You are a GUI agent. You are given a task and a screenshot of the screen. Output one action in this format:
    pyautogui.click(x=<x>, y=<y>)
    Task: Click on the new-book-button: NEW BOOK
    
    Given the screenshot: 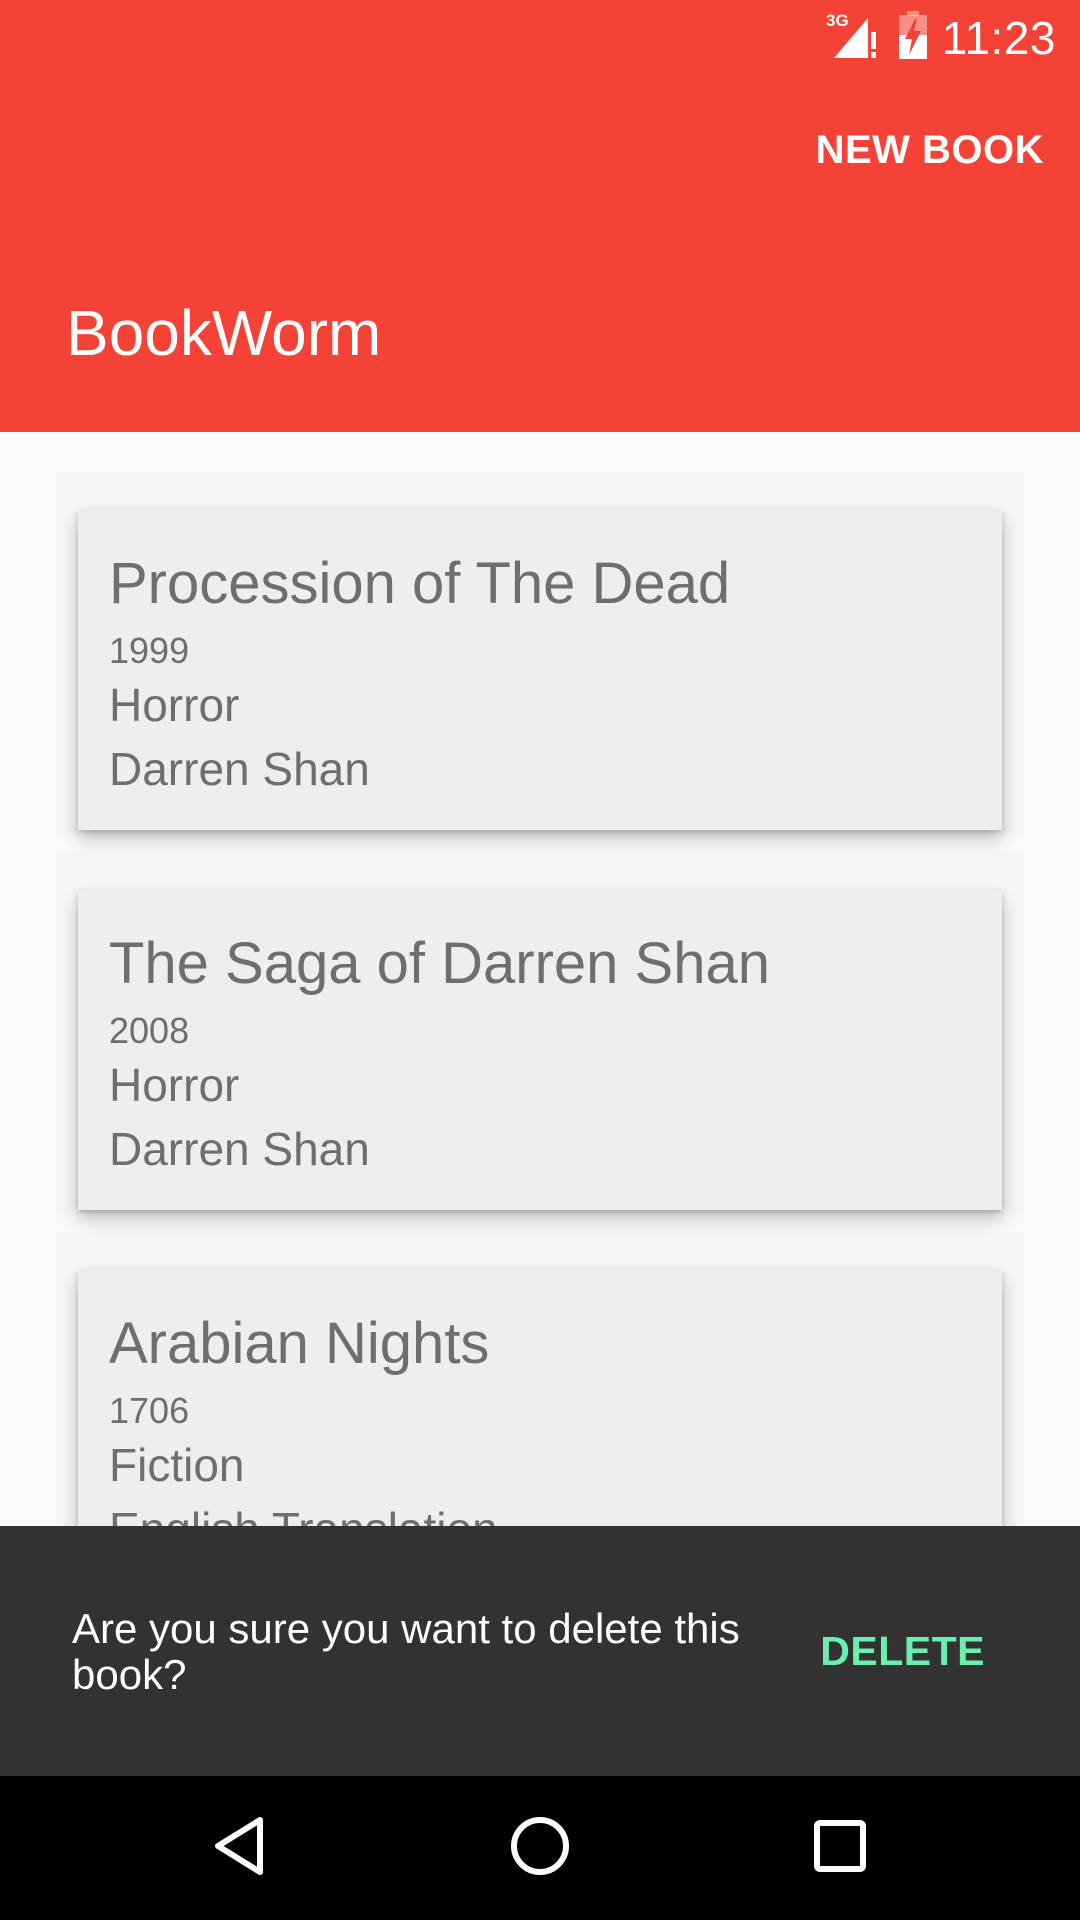 What is the action you would take?
    pyautogui.click(x=930, y=150)
    